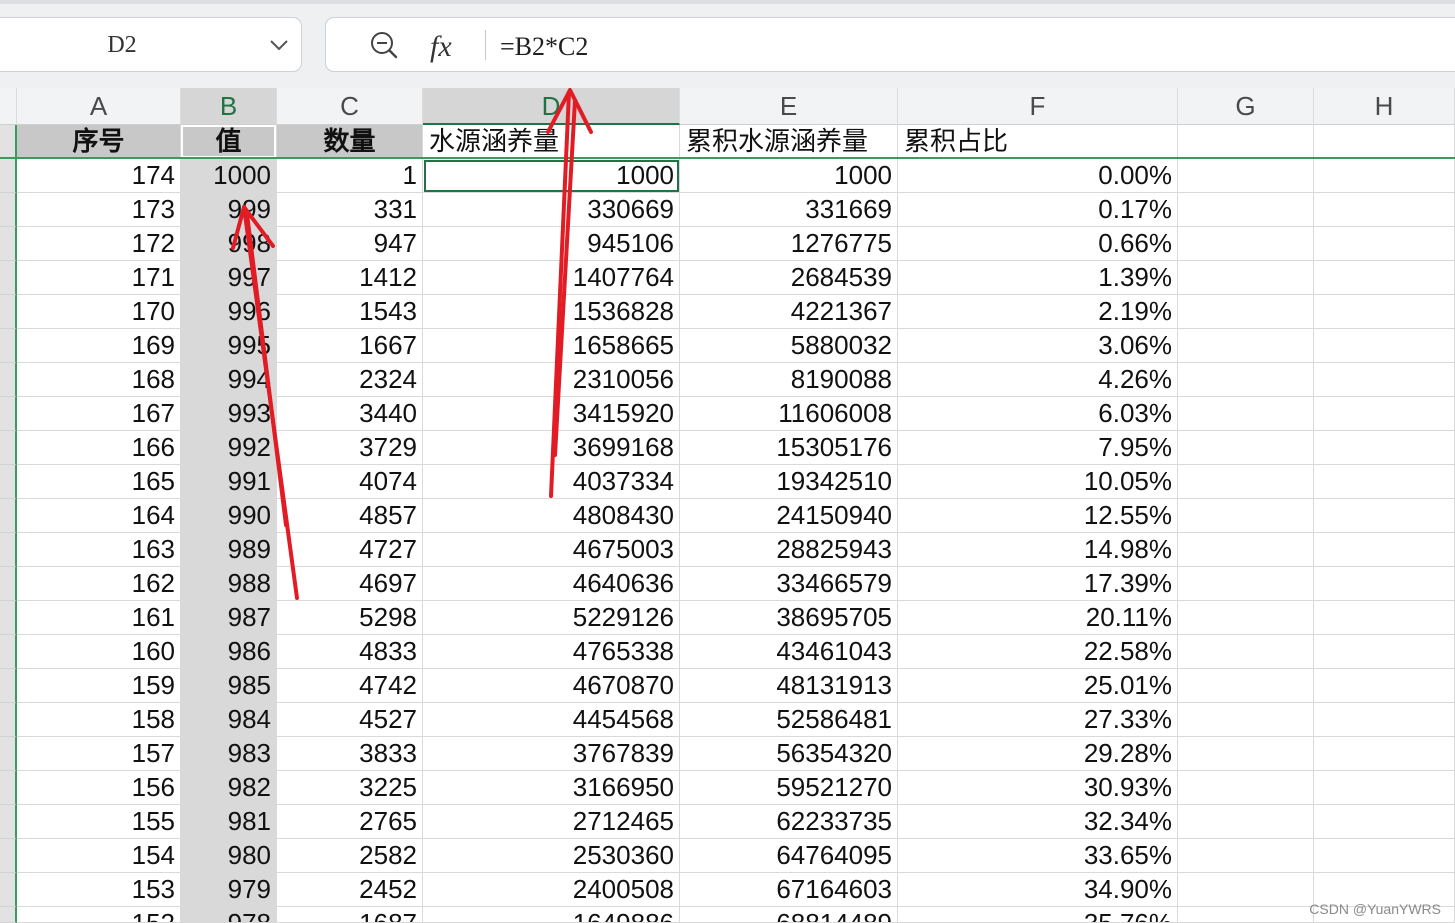 The height and width of the screenshot is (923, 1455). What do you see at coordinates (789, 176) in the screenshot?
I see `cell-E2: 1000` at bounding box center [789, 176].